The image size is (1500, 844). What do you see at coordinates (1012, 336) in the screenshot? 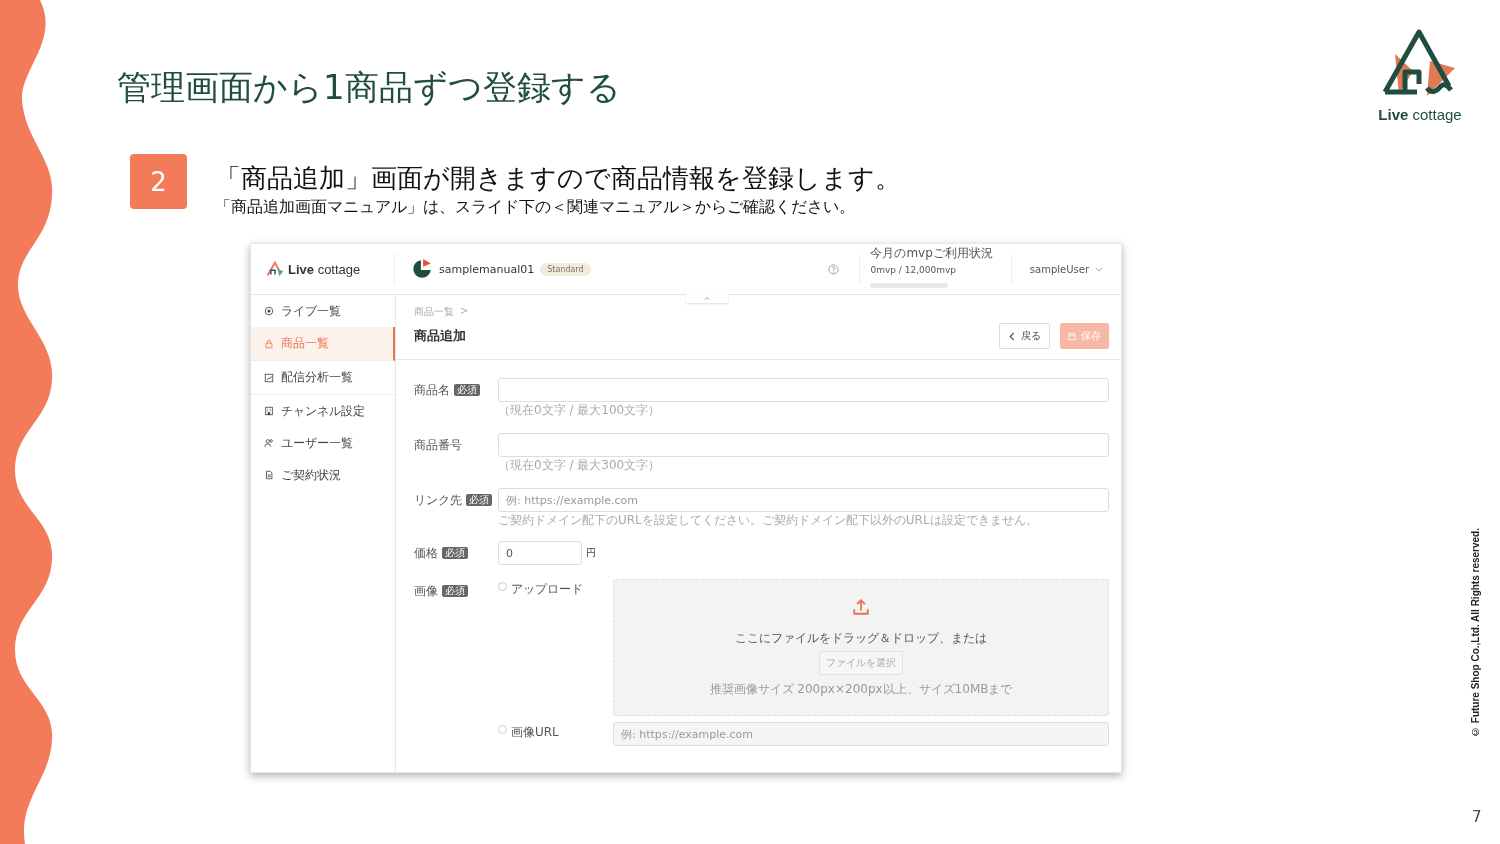
I see `chevron-left-icon` at bounding box center [1012, 336].